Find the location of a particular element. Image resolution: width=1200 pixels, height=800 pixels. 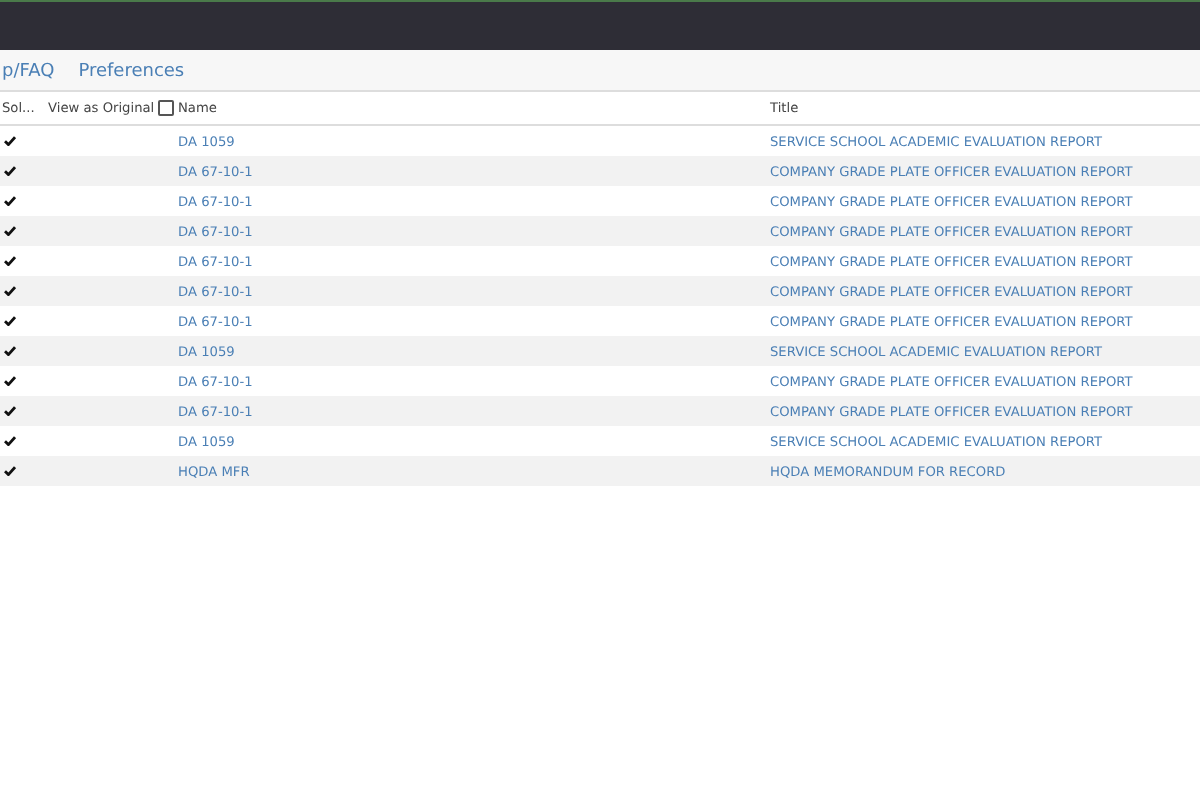

checkbox is located at coordinates (166, 108).